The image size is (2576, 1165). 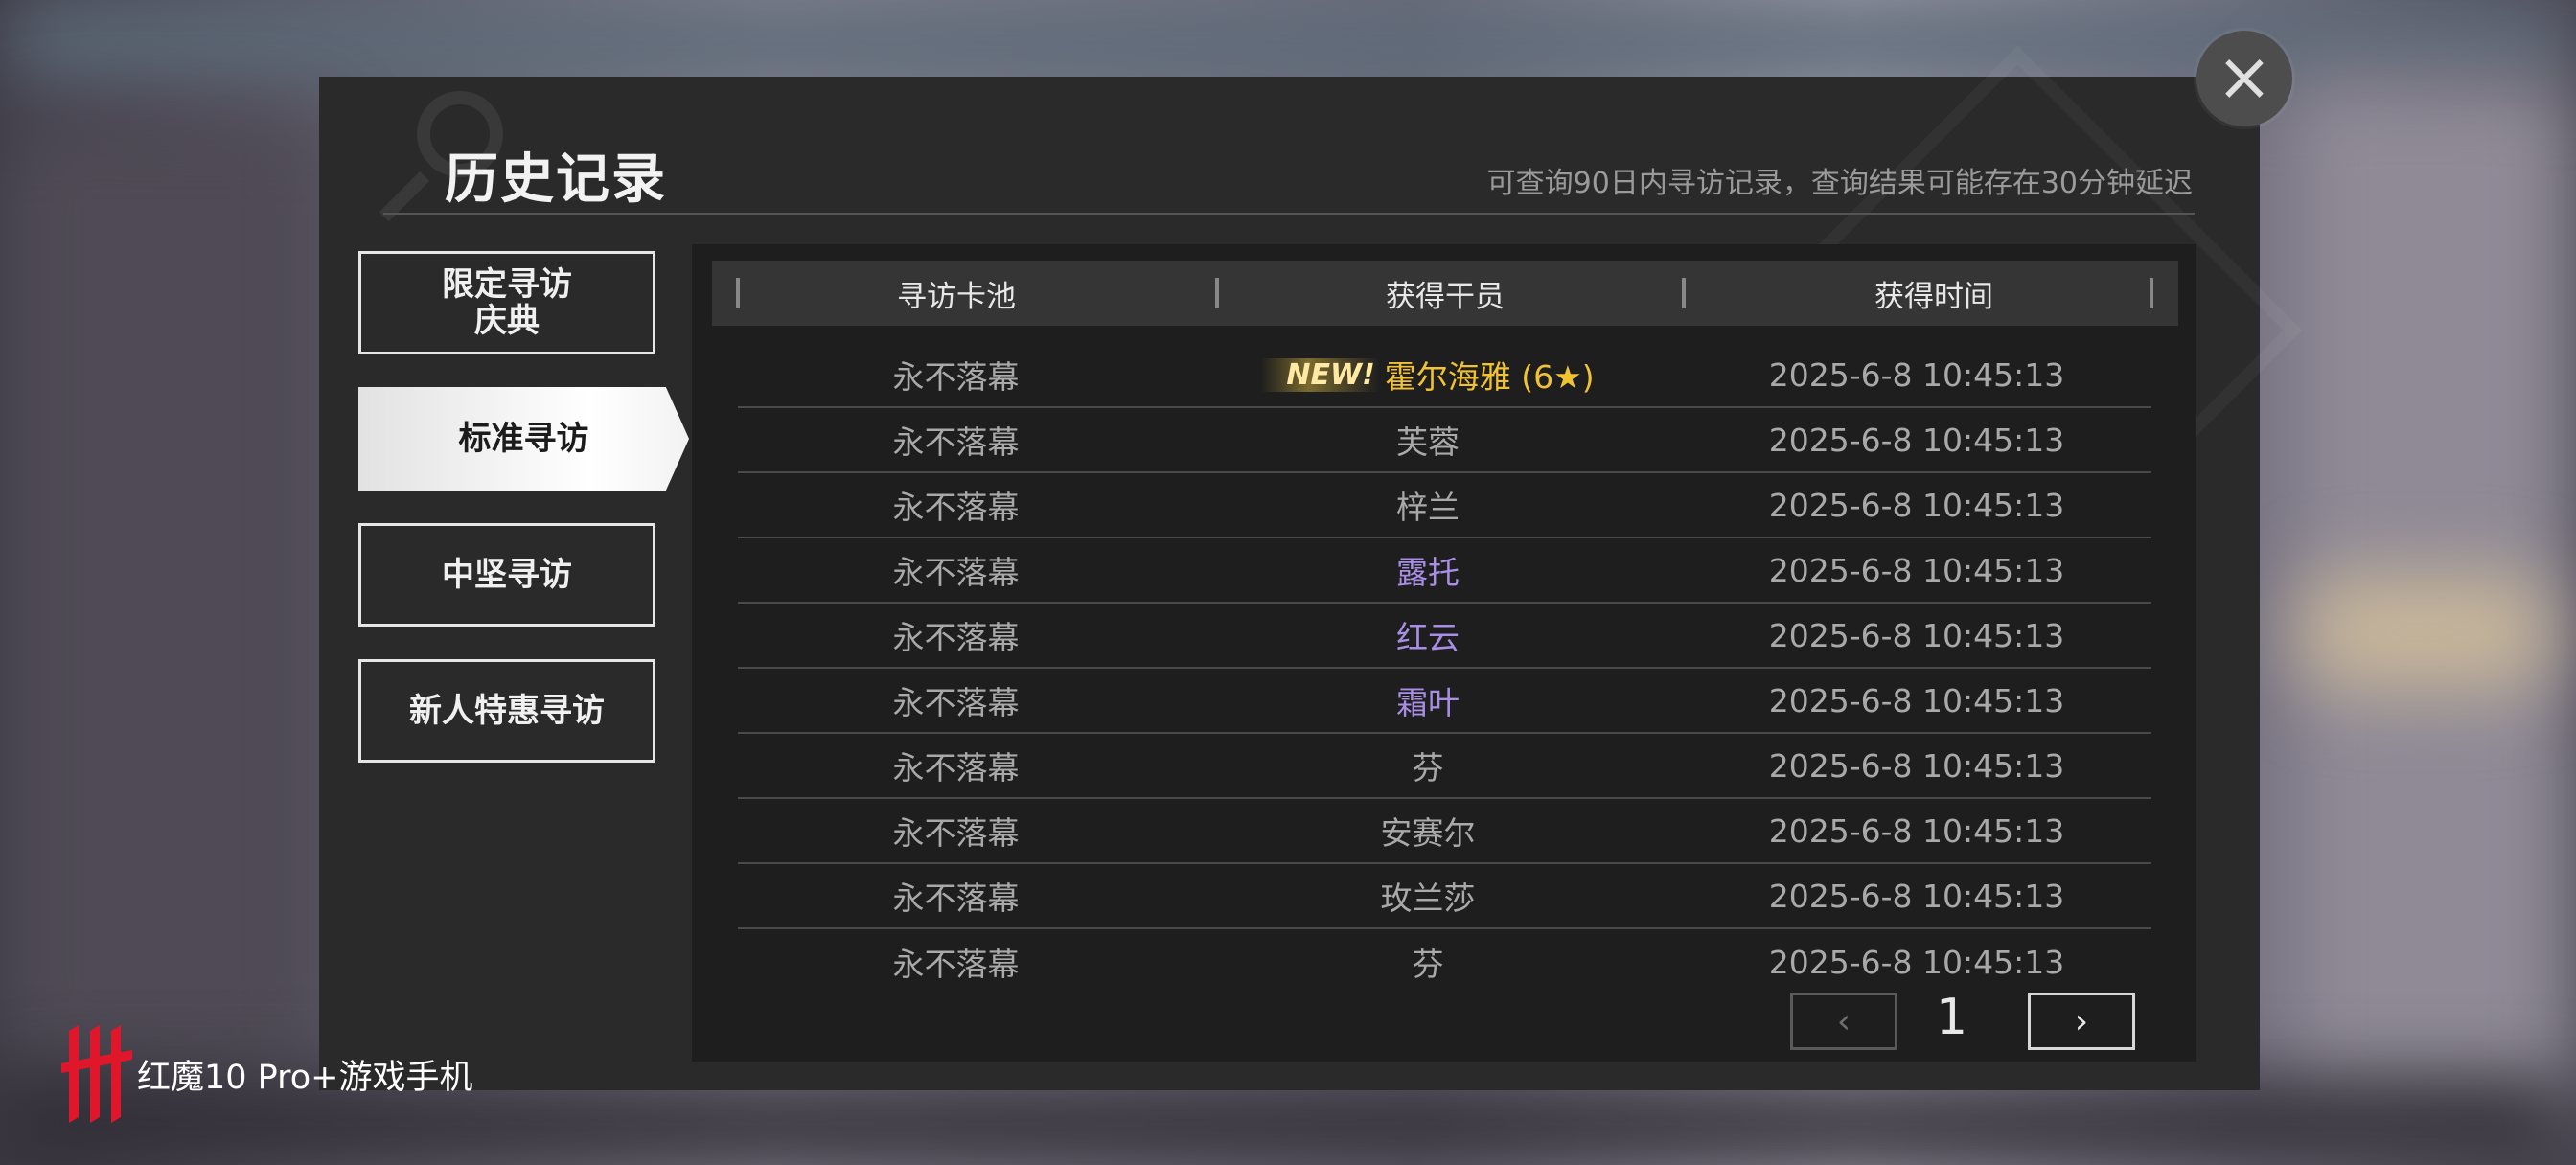 I want to click on table-row: 永不落幕 霜叶 2025-6-8 10:45:13, so click(x=1444, y=701).